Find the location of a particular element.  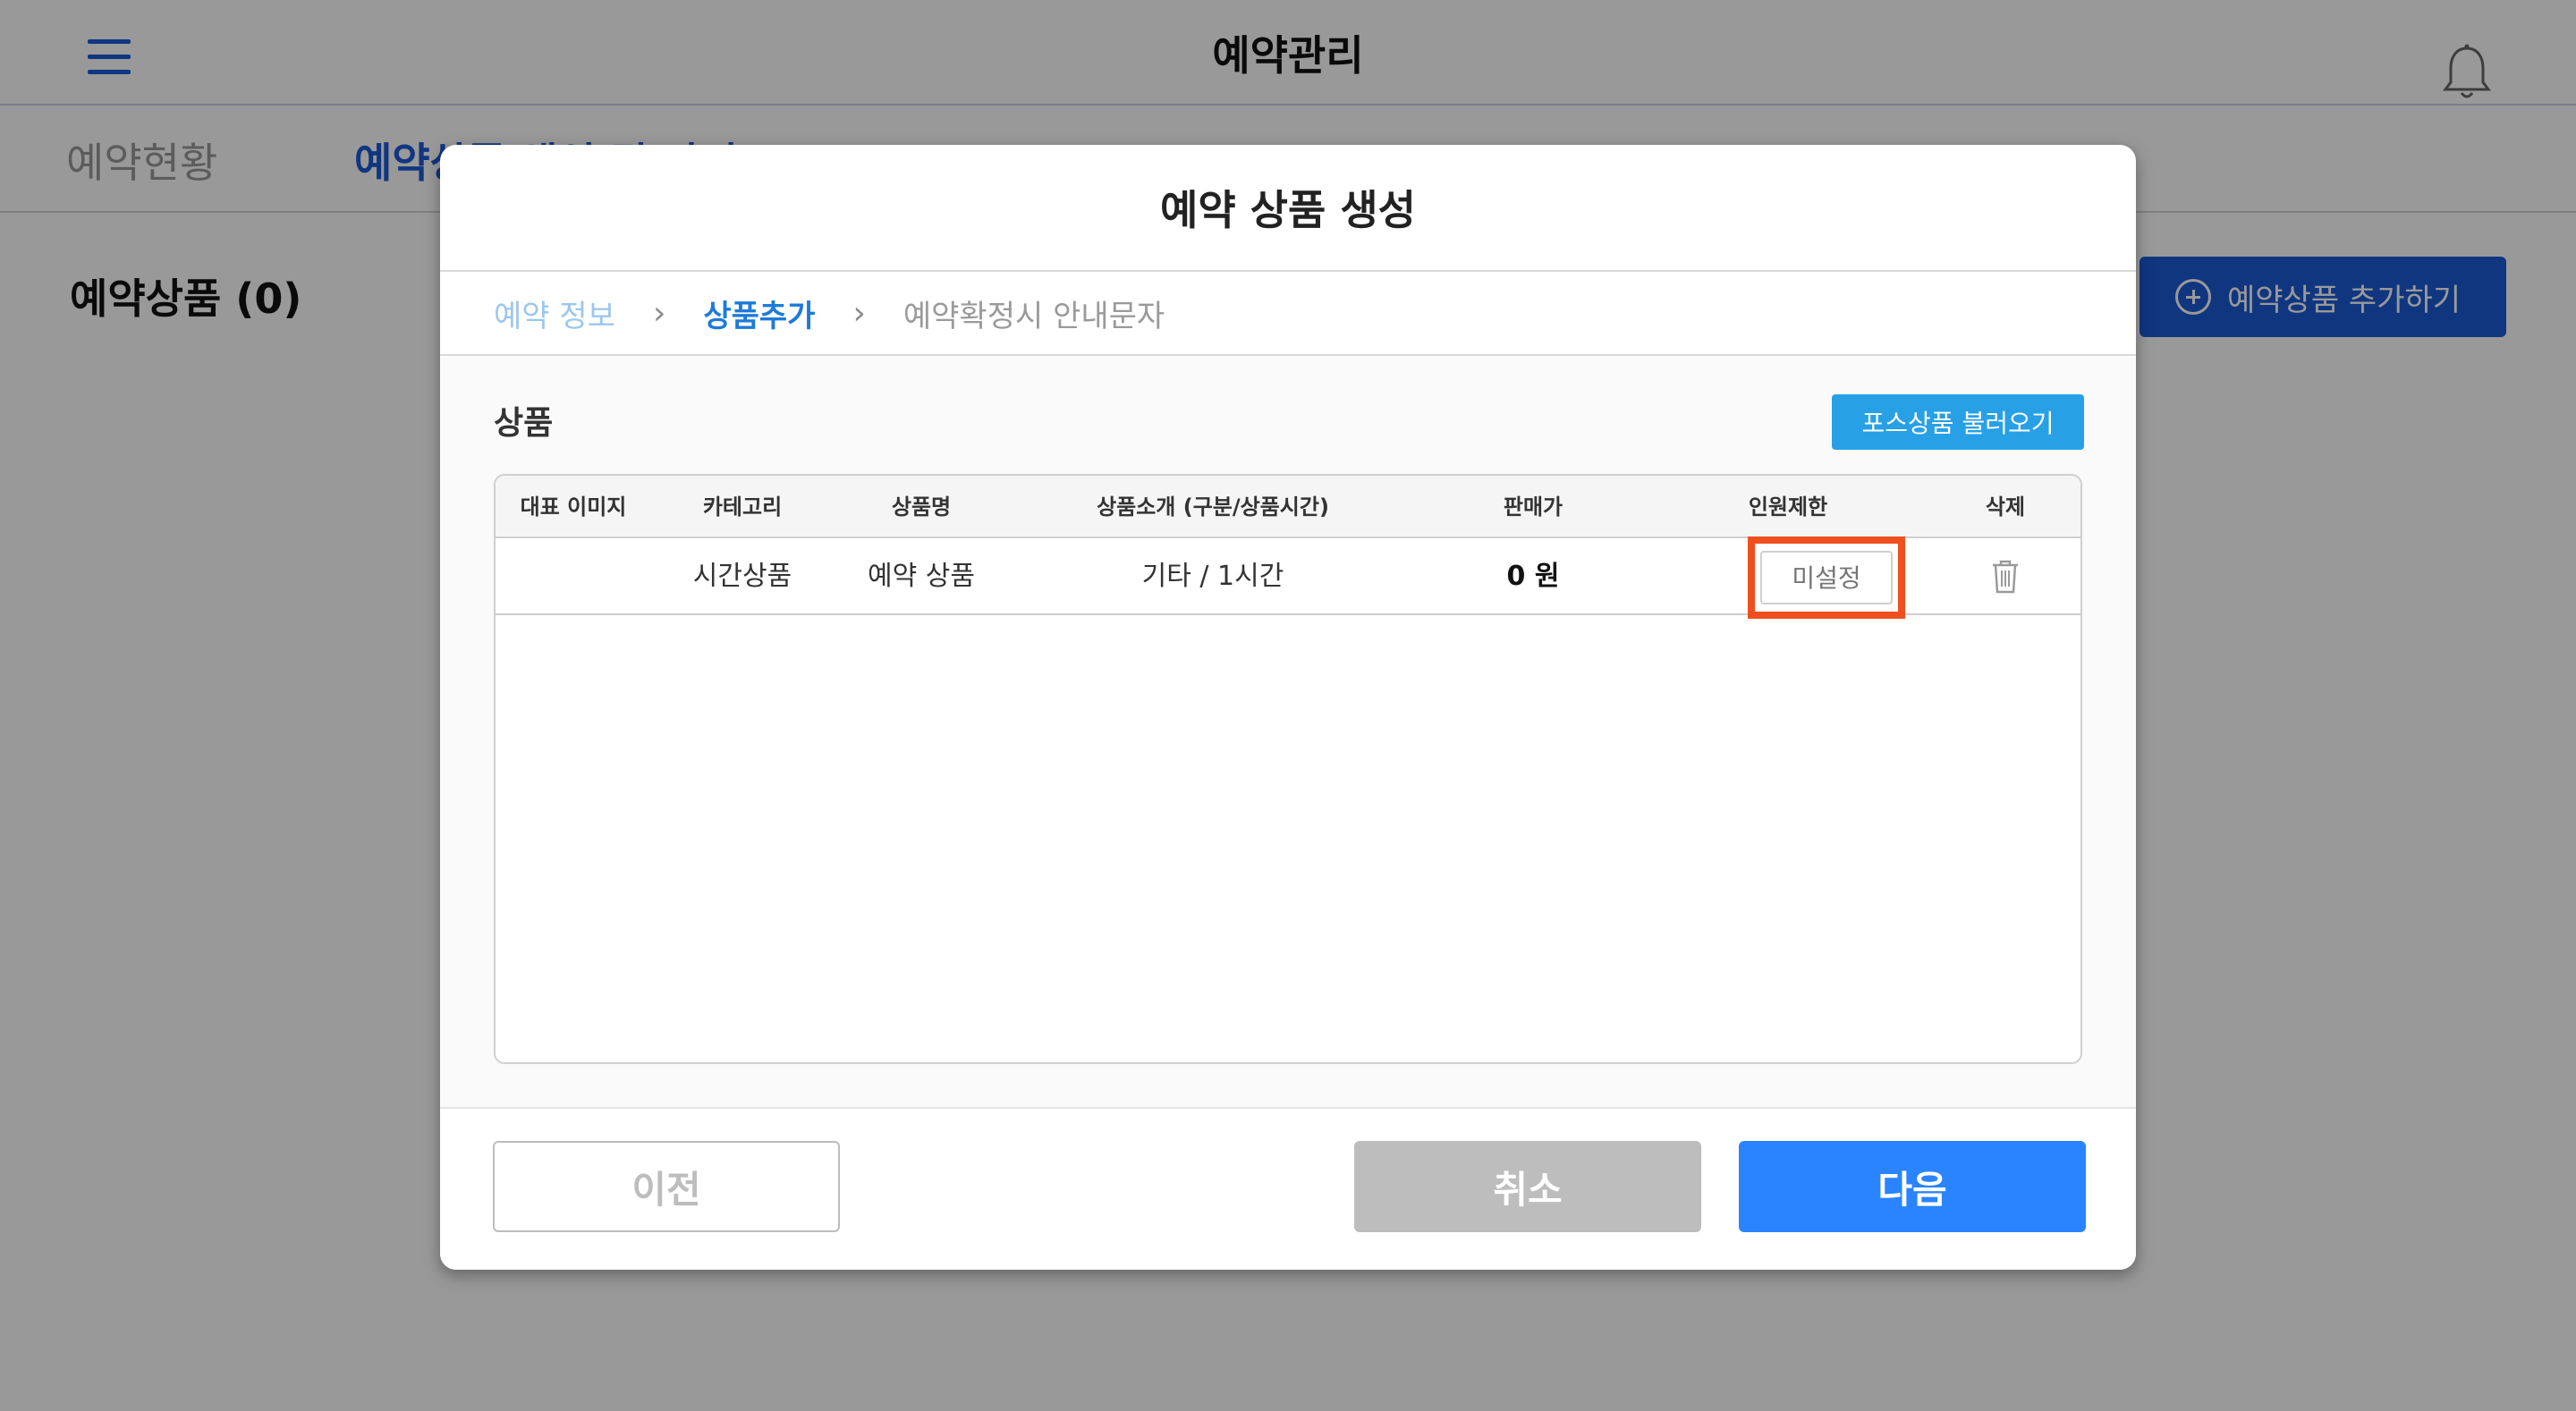

header-price: 판매가 is located at coordinates (1533, 507).